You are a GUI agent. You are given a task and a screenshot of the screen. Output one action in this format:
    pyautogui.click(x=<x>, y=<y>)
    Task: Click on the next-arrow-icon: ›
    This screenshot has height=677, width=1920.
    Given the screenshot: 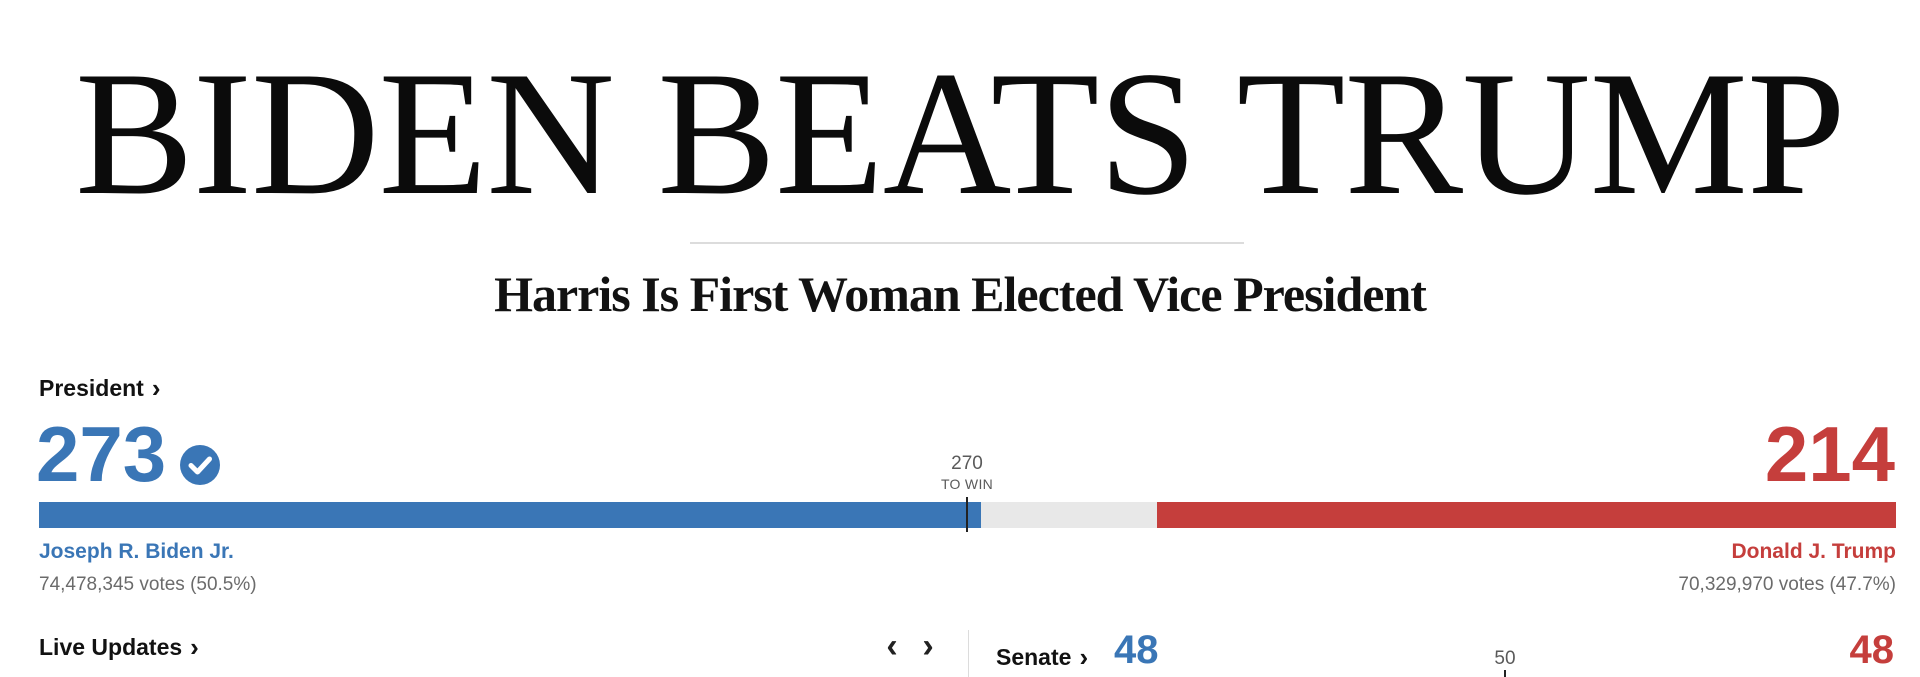 What is the action you would take?
    pyautogui.click(x=928, y=646)
    